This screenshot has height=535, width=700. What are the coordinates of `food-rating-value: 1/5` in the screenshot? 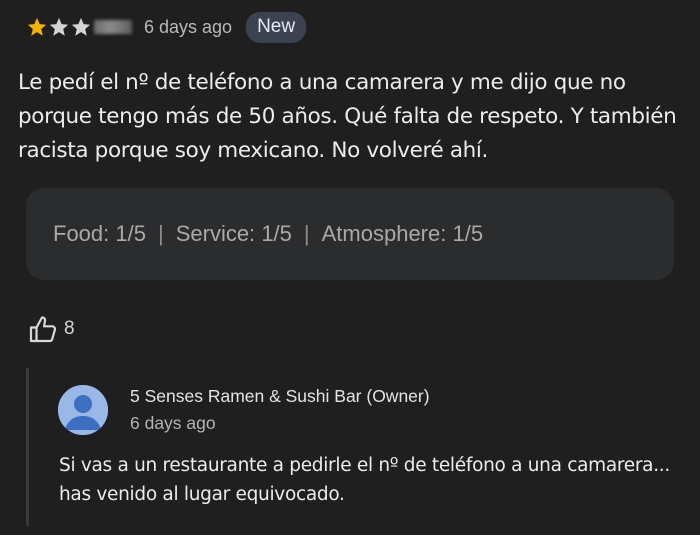 It's located at (130, 233).